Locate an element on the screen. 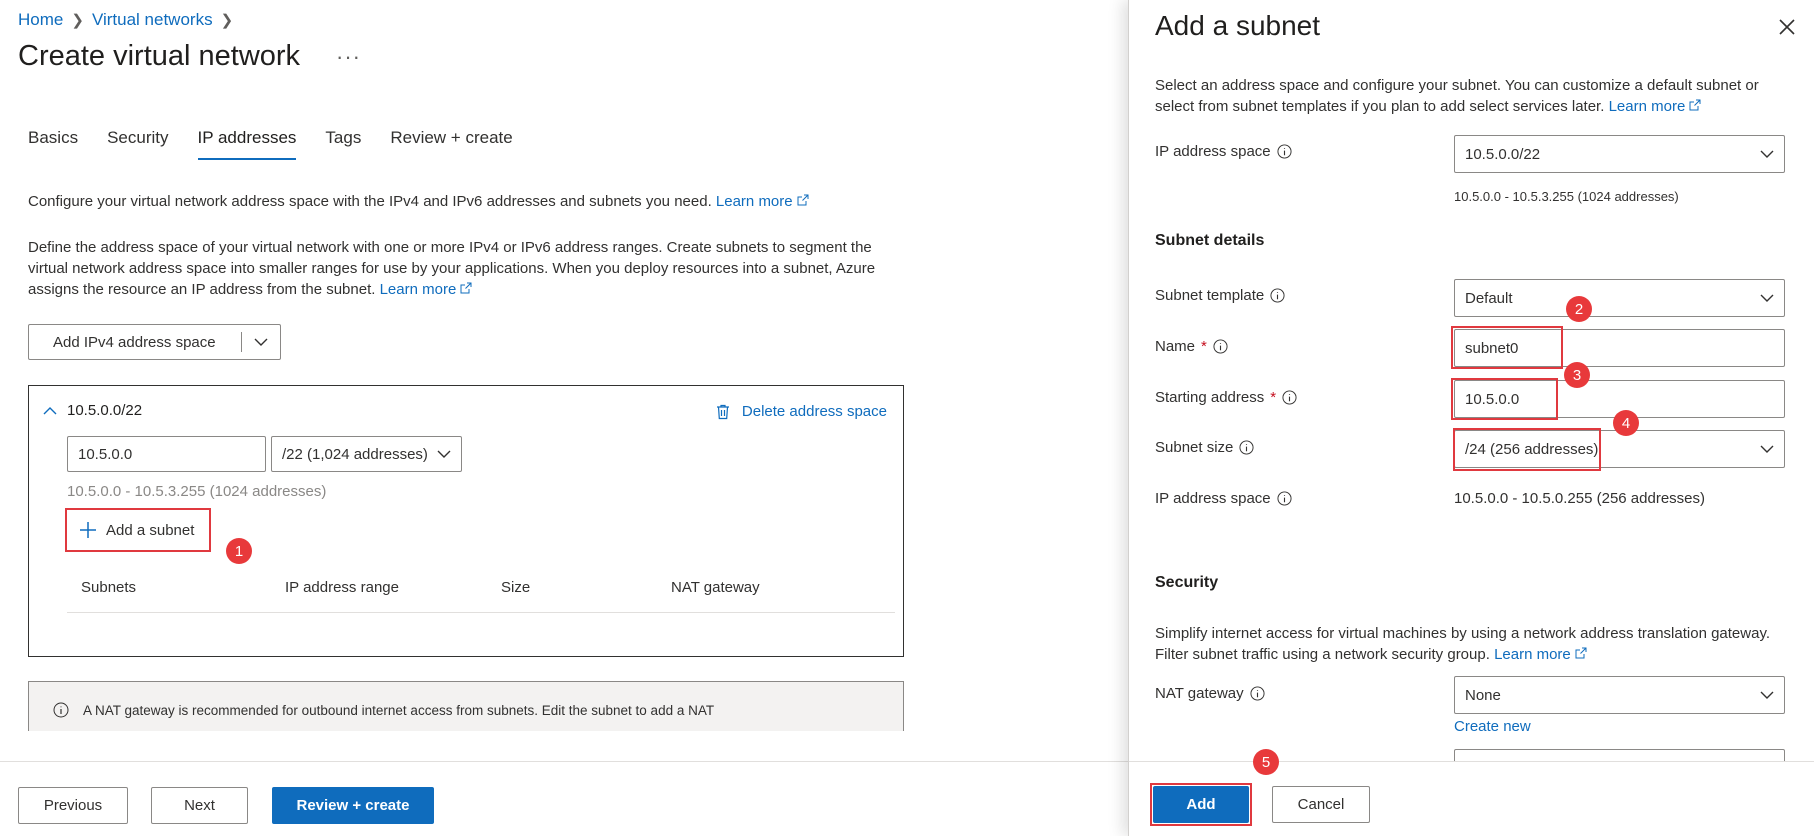  highlight-name is located at coordinates (1507, 347).